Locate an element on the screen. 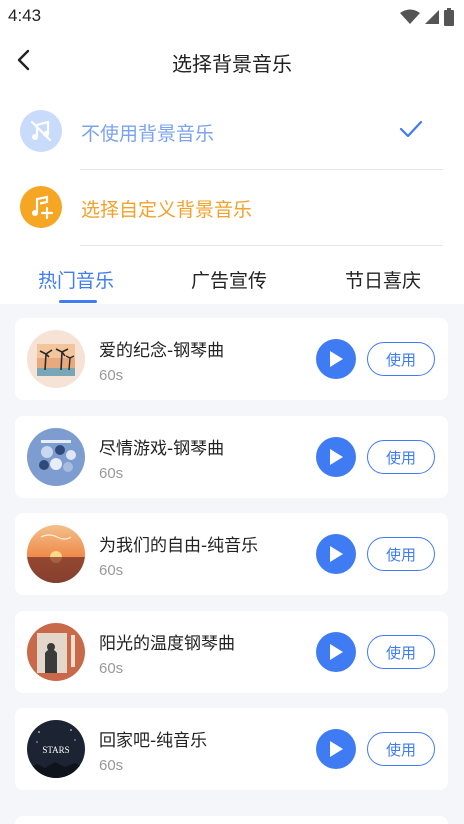 The image size is (464, 824). list-item: 爱的纪念-钢琴曲 60s 使用 is located at coordinates (231, 359).